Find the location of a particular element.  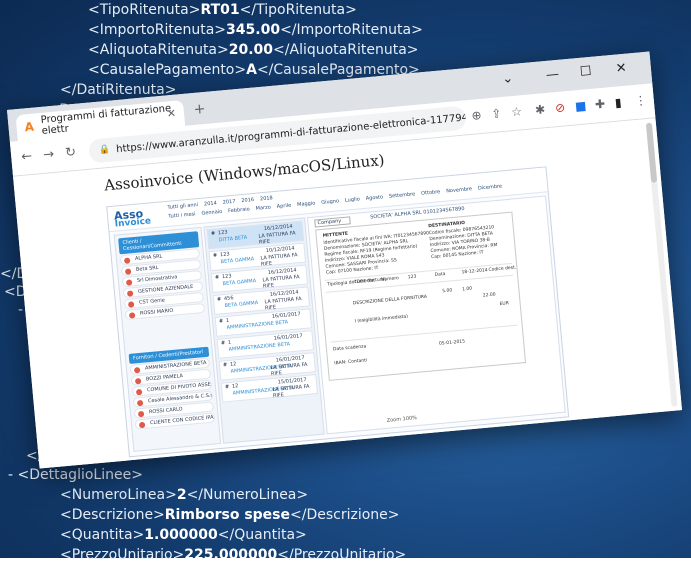

month-option: Gennaio is located at coordinates (211, 213).